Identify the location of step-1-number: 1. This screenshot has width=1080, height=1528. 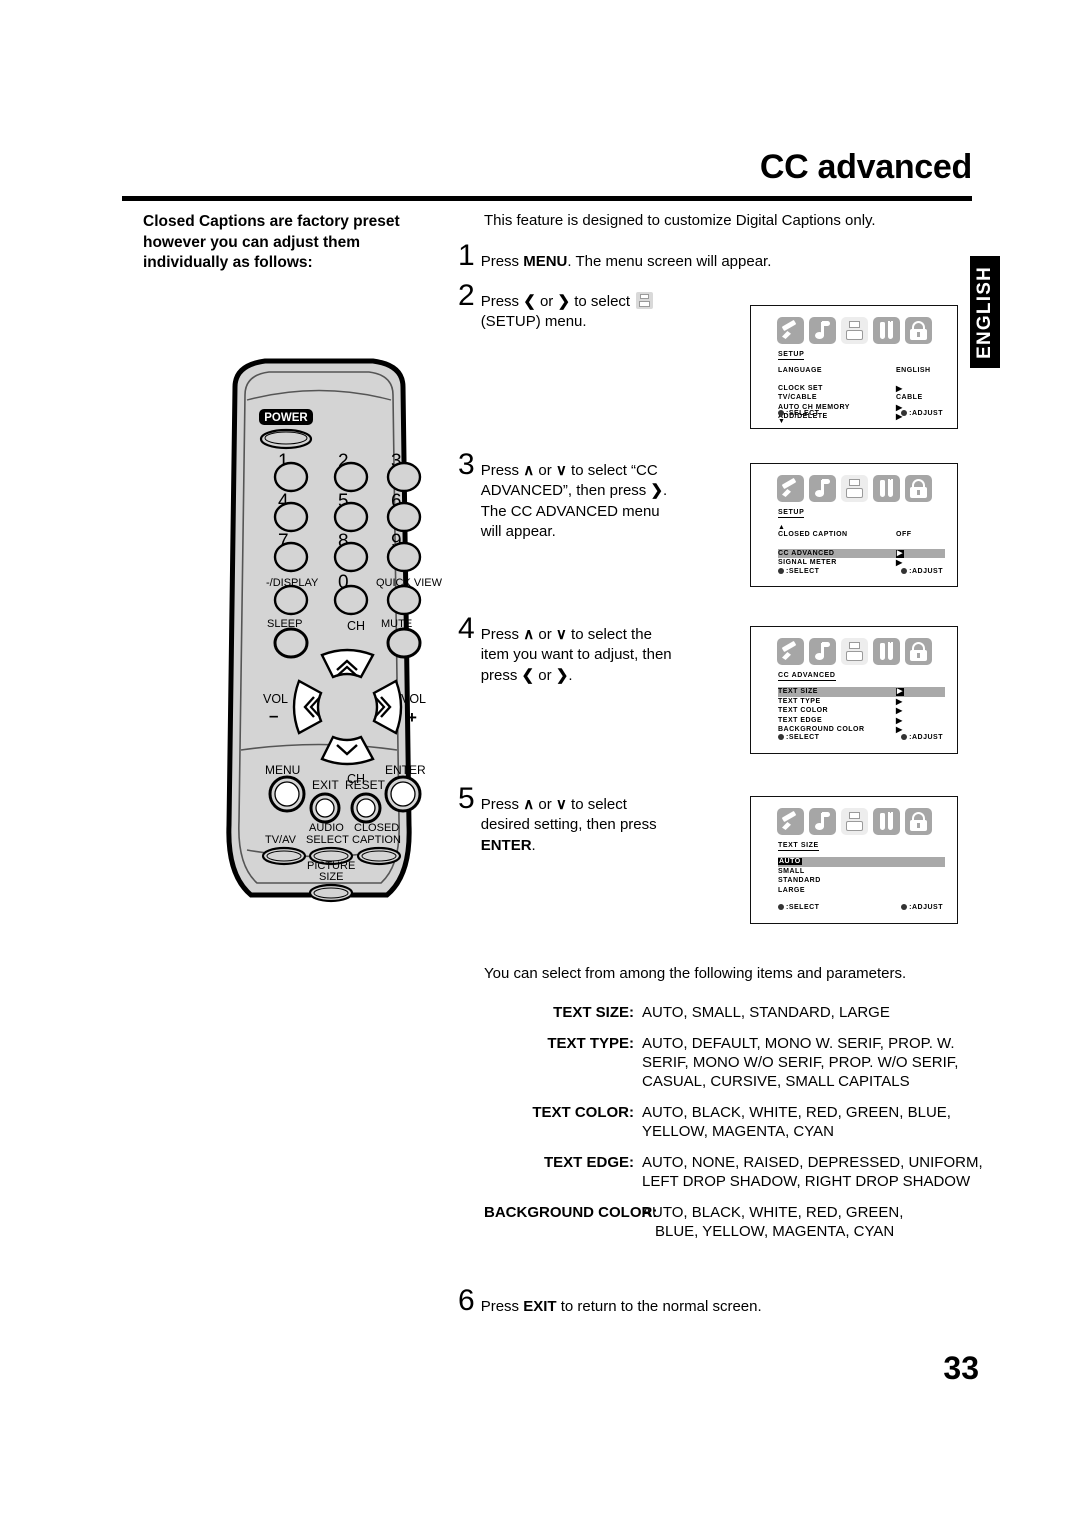
(466, 255).